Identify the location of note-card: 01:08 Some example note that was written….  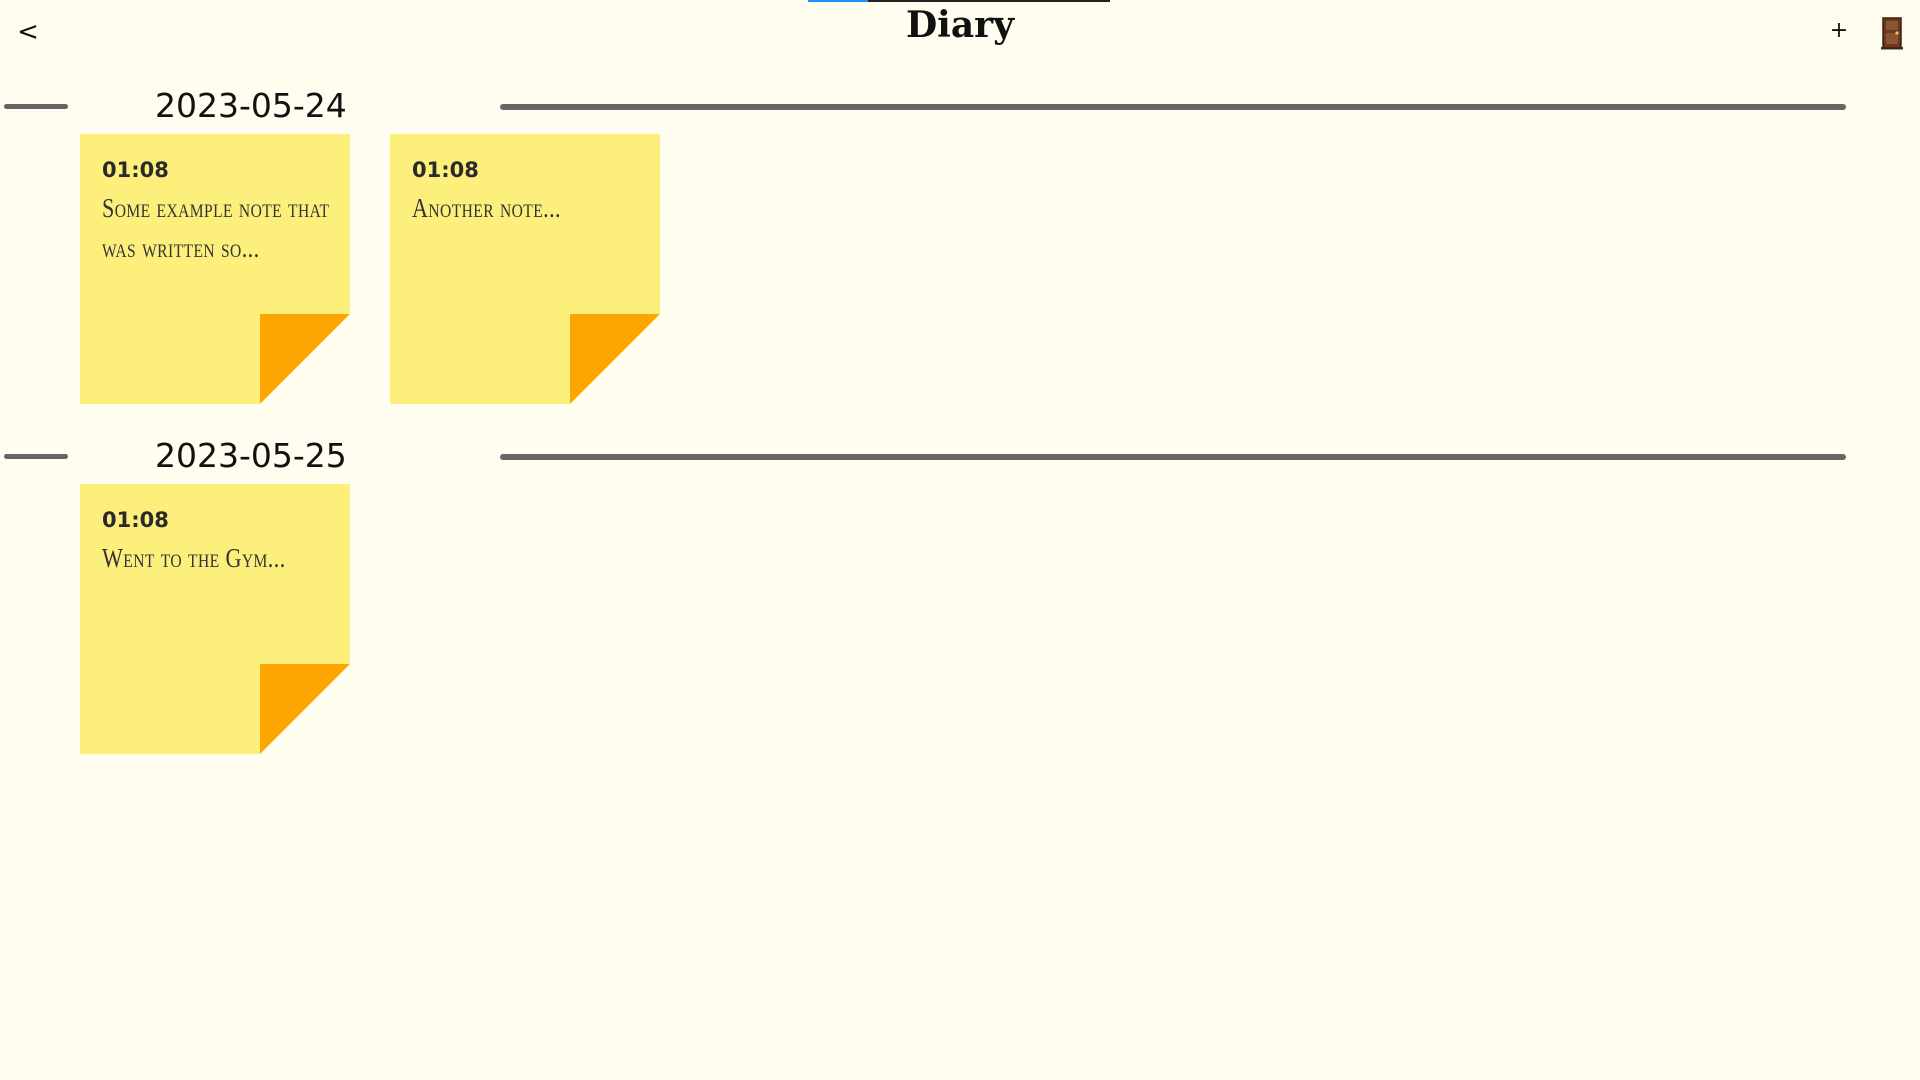
(215, 269).